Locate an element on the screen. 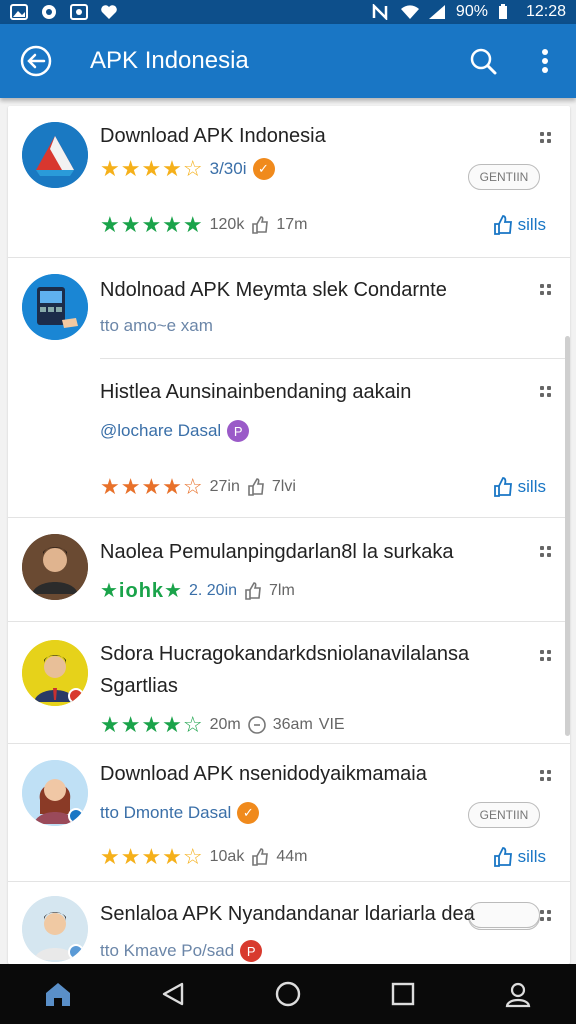  home-tab-button is located at coordinates (57, 994).